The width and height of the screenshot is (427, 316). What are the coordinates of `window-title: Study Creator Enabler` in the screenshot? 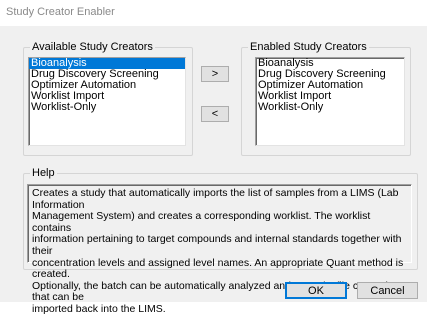 It's located at (60, 12).